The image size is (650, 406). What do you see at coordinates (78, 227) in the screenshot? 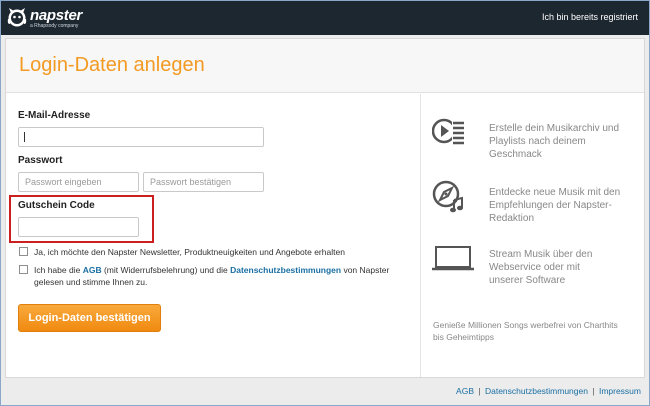
I see `voucher-code-field` at bounding box center [78, 227].